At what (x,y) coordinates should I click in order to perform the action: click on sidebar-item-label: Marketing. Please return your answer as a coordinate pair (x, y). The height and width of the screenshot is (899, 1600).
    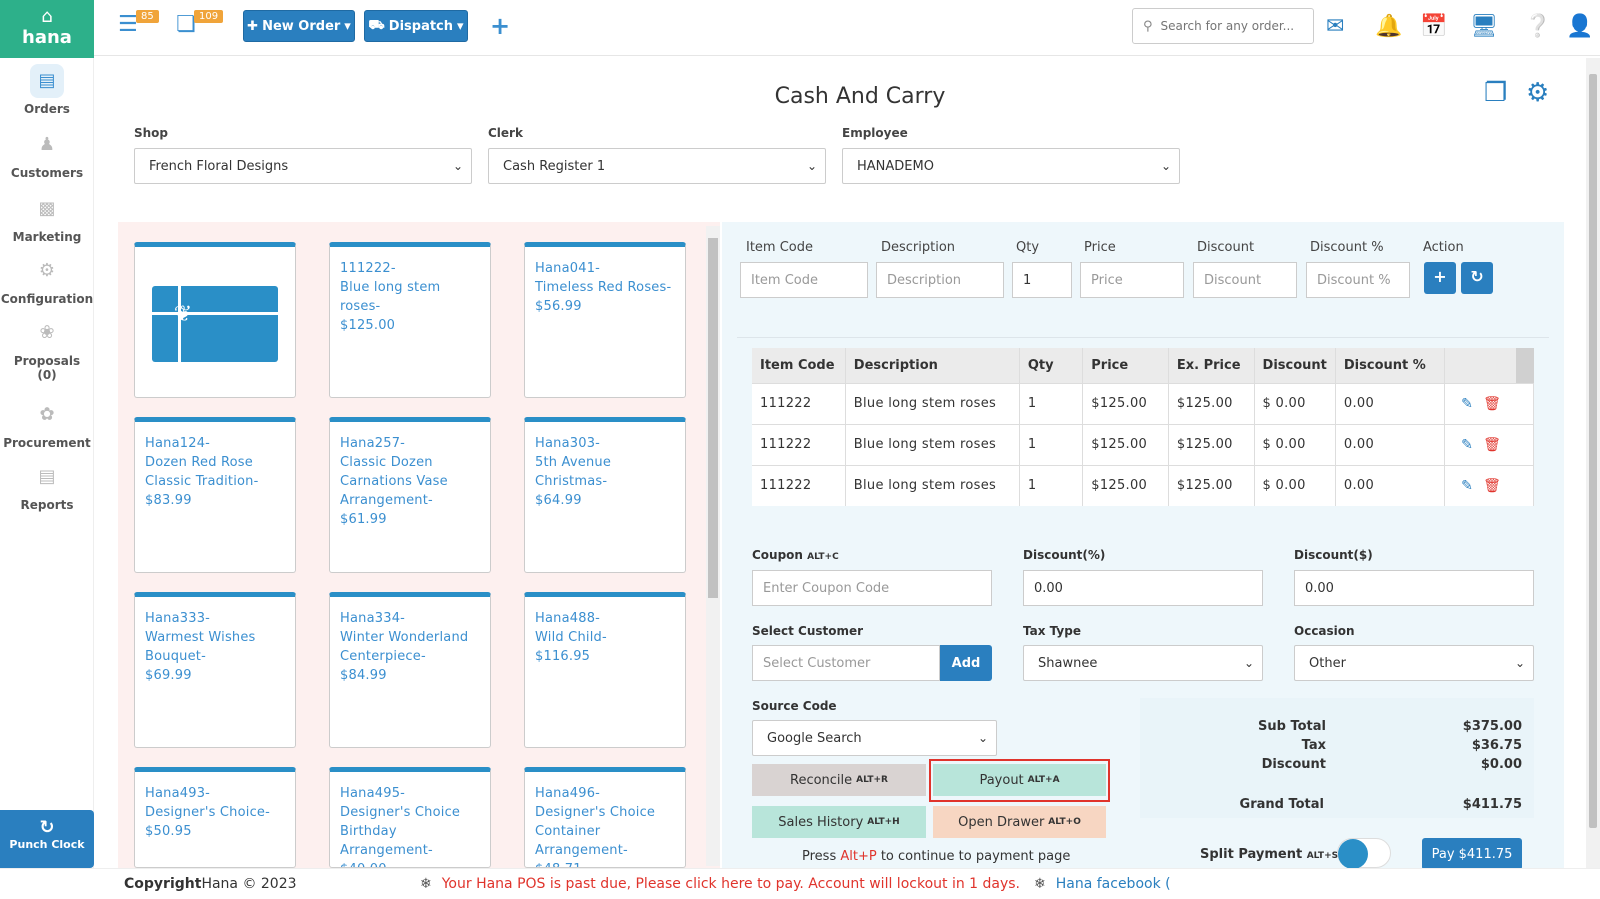
    Looking at the image, I should click on (47, 237).